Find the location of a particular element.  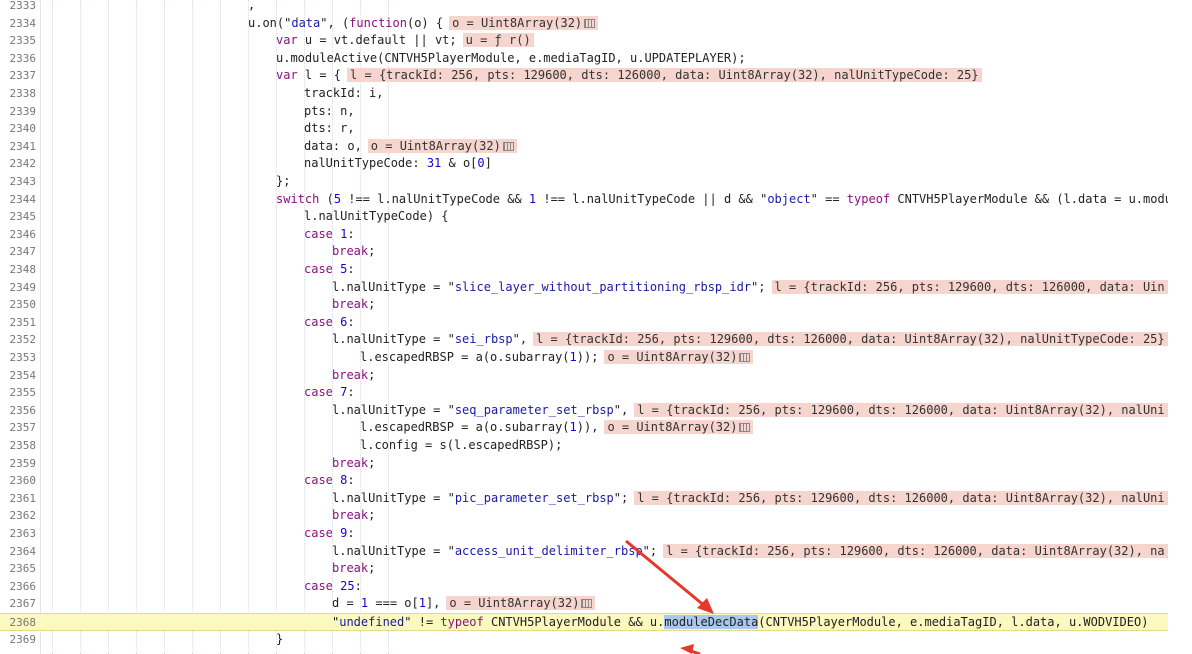

code-line: 2366 case 25: is located at coordinates (584, 587).